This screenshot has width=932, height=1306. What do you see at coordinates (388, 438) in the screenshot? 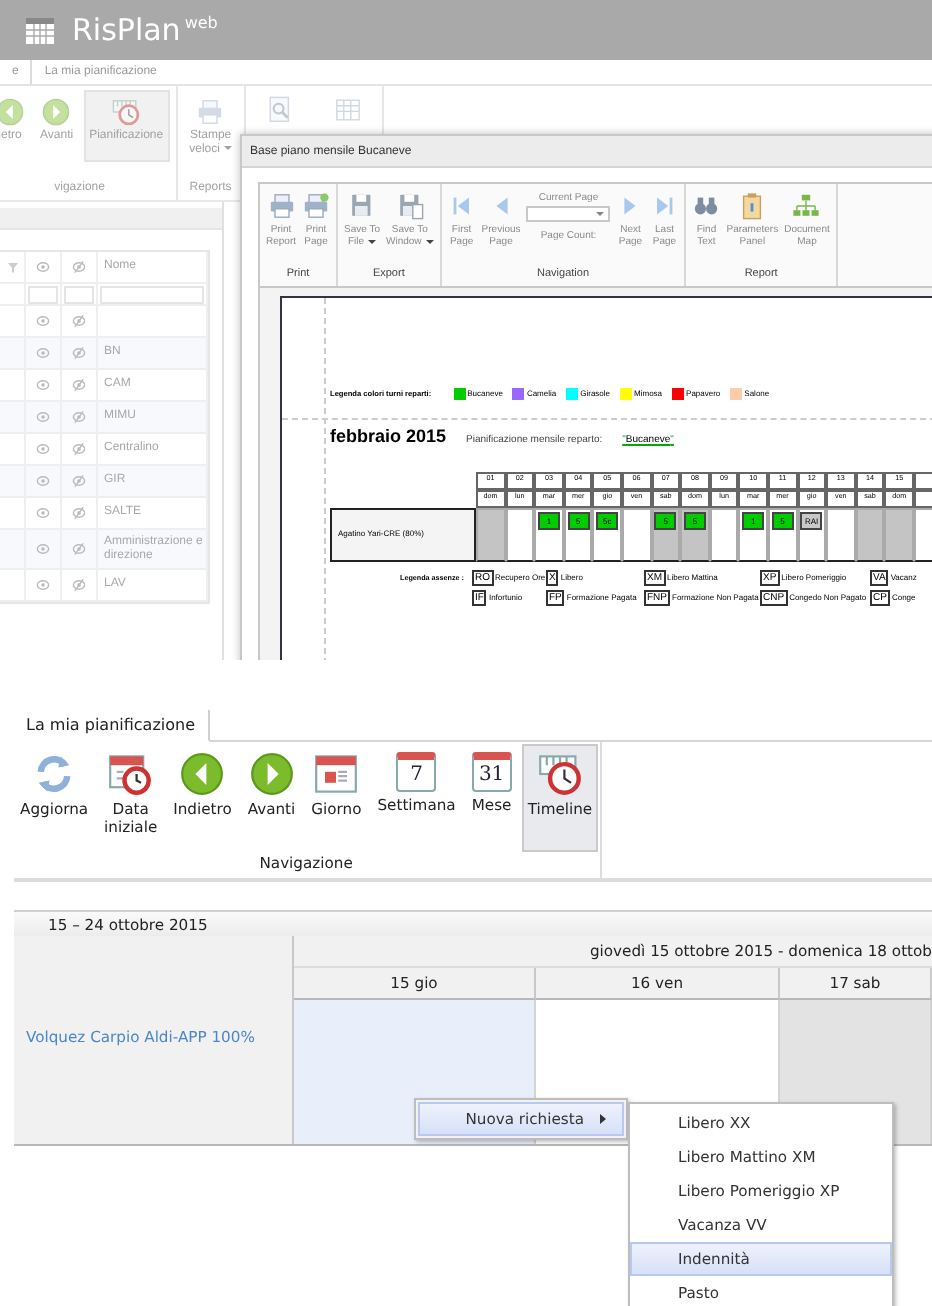
I see `month-title: febbraio 2015` at bounding box center [388, 438].